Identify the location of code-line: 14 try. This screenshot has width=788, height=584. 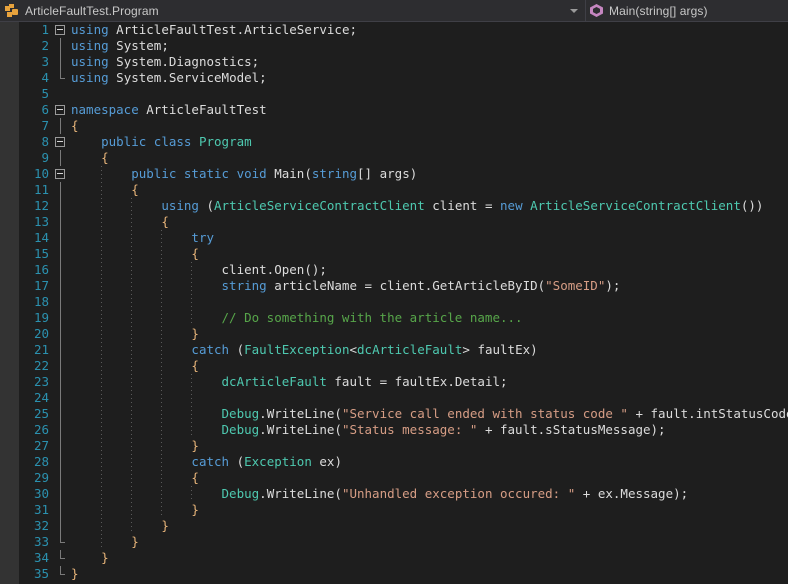
(403, 238).